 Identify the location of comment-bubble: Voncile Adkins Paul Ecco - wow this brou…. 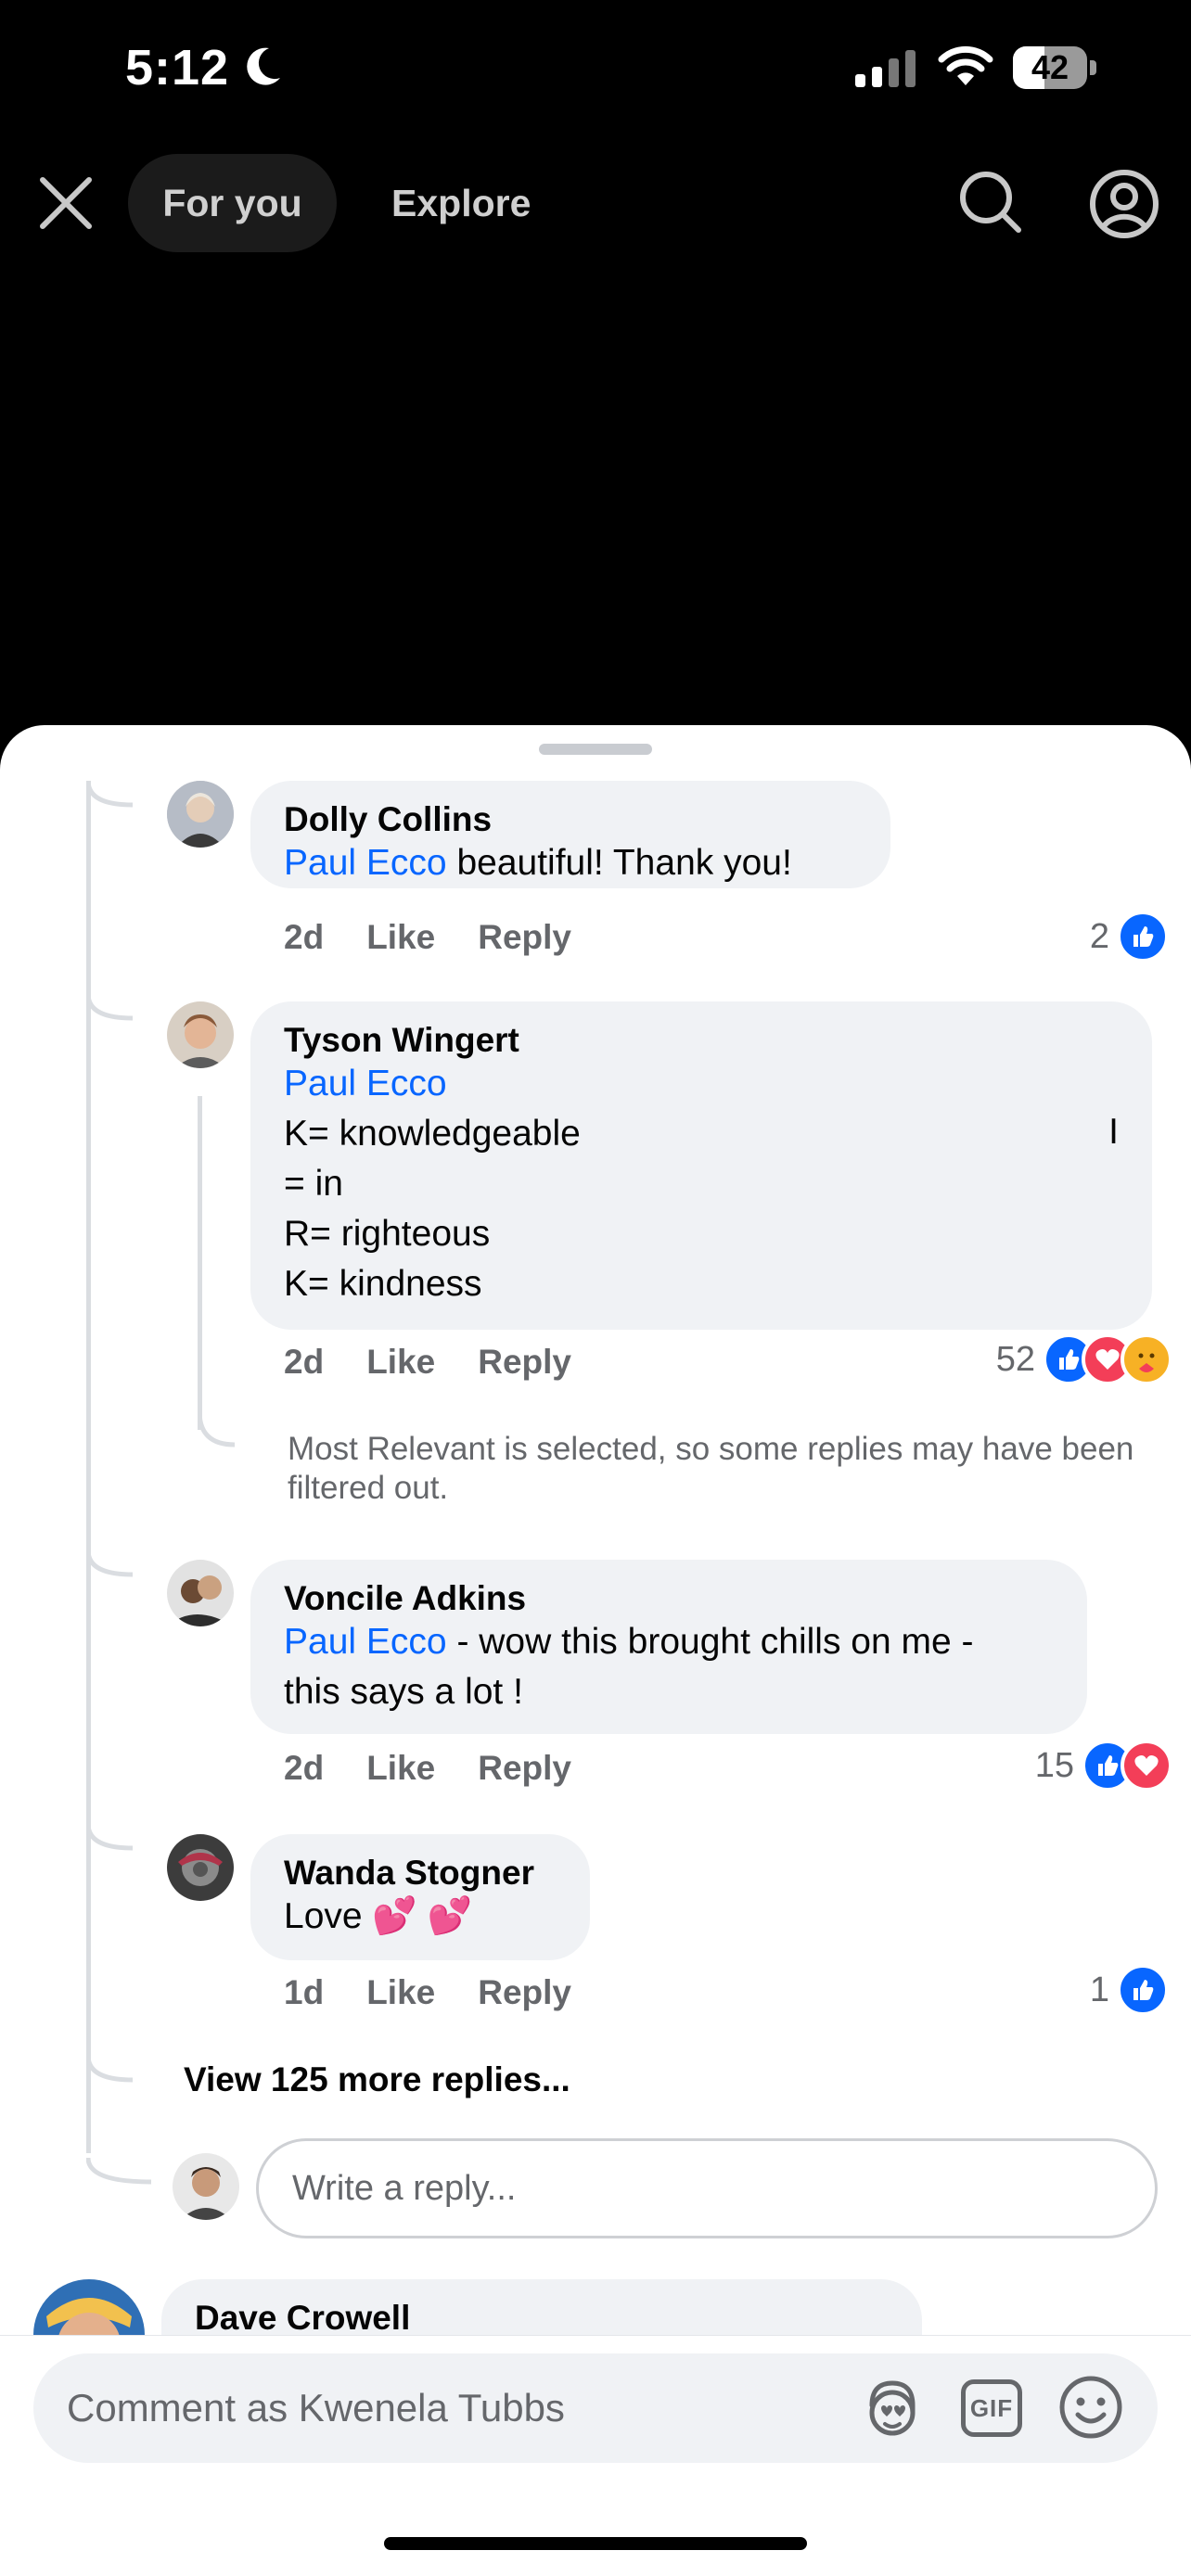
(668, 1647).